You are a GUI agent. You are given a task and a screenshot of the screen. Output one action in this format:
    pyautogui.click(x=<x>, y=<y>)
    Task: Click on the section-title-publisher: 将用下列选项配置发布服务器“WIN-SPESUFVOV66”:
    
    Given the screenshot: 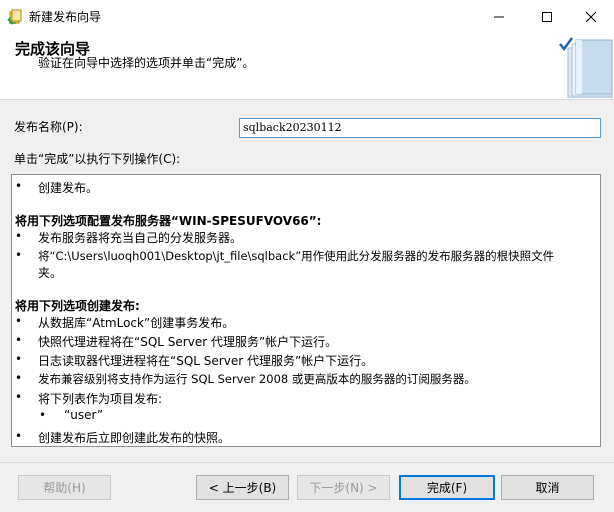 What is the action you would take?
    pyautogui.click(x=168, y=221)
    